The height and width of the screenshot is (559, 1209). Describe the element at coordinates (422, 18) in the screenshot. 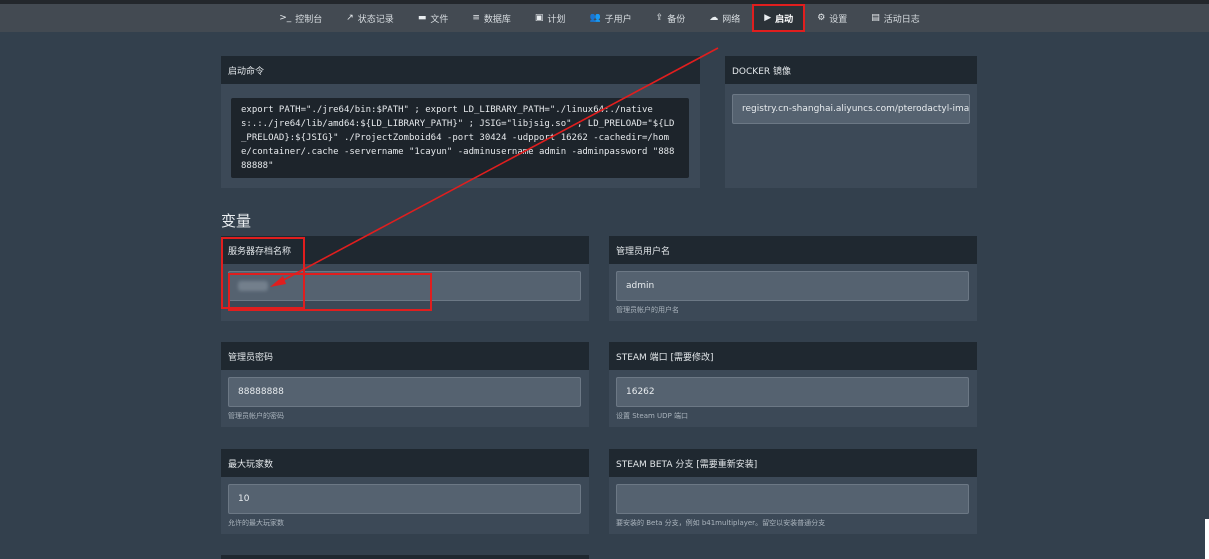

I see `folder-icon: ▬` at that location.